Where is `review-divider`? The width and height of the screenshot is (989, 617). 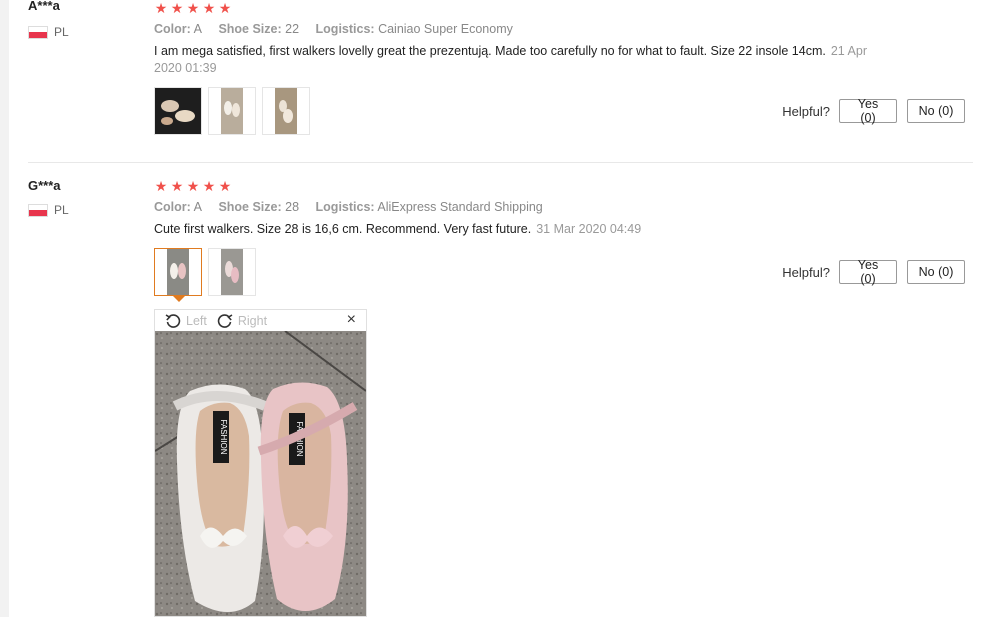
review-divider is located at coordinates (500, 162).